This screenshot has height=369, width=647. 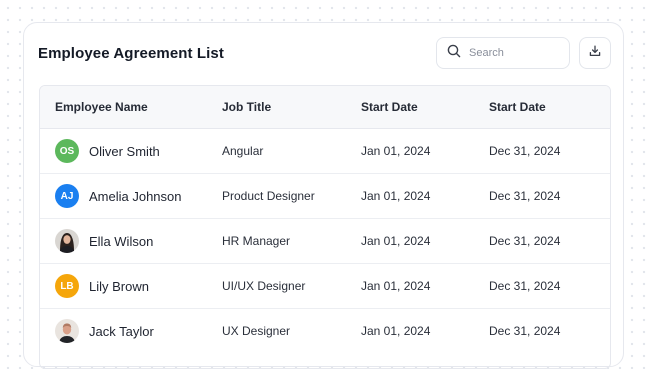 I want to click on employee-cell: AJ Amelia Johnson, so click(x=118, y=196).